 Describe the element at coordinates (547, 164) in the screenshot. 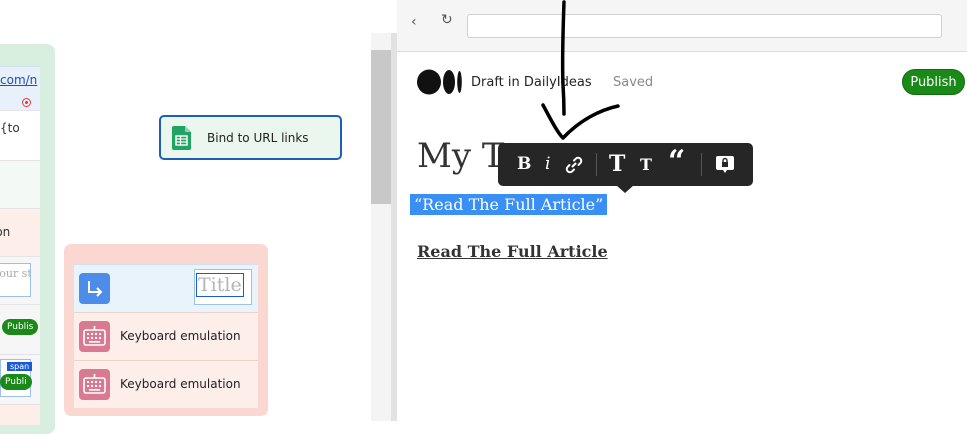

I see `italic-button: i` at that location.